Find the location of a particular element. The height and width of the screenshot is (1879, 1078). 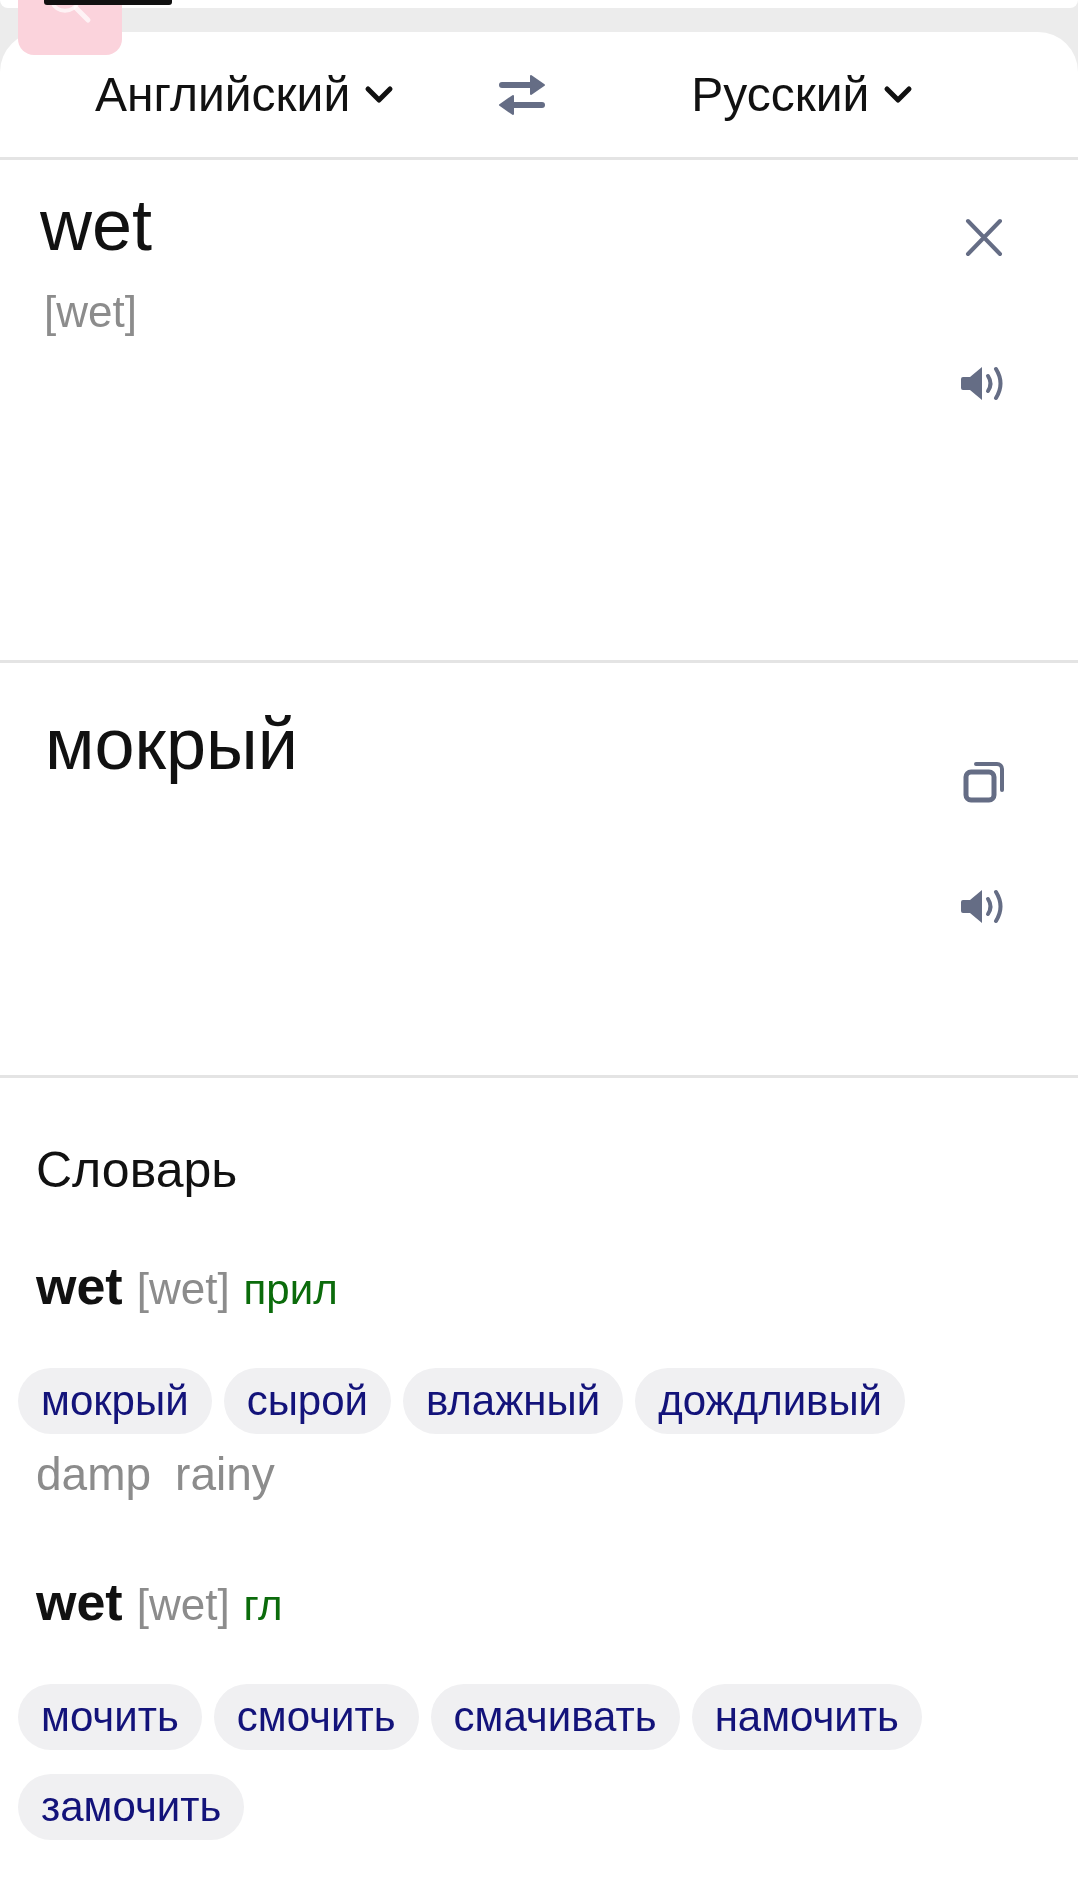

swap-arrows-icon is located at coordinates (522, 94).